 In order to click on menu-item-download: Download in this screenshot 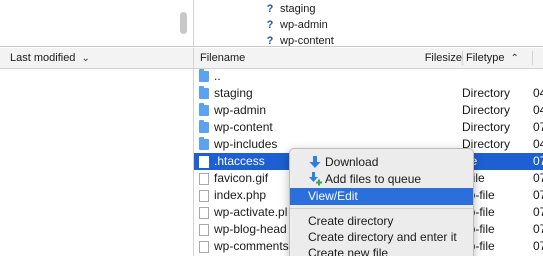, I will do `click(381, 162)`.